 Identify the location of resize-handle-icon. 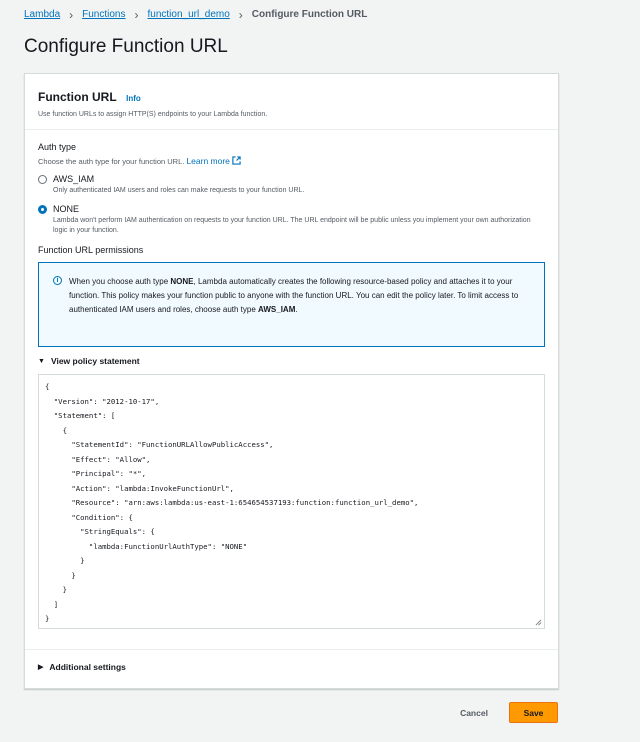
(538, 622).